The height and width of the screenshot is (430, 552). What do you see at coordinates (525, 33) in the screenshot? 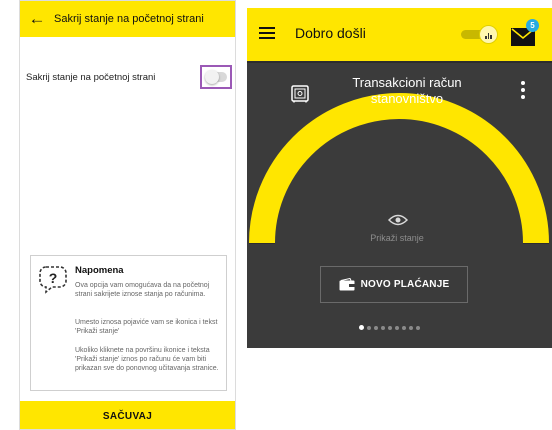
I see `messages-button: 5` at bounding box center [525, 33].